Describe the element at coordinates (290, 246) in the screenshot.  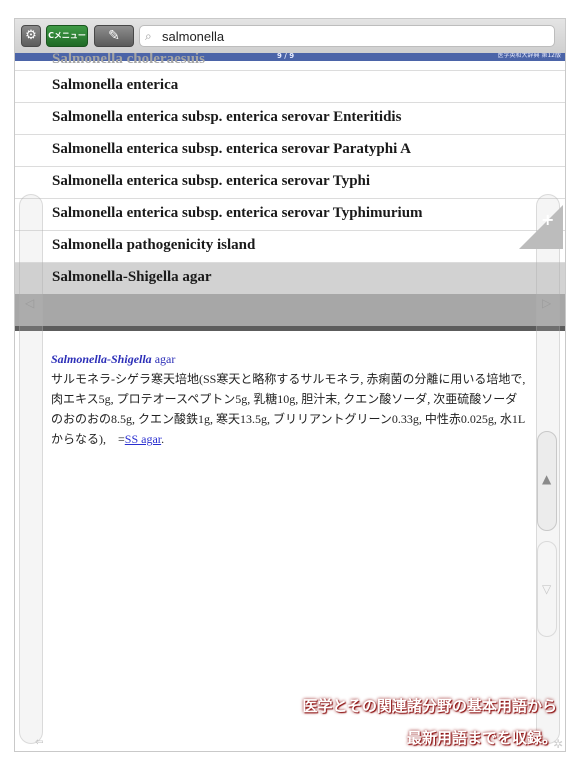
I see `list-item: Salmonella pathogenicity island` at that location.